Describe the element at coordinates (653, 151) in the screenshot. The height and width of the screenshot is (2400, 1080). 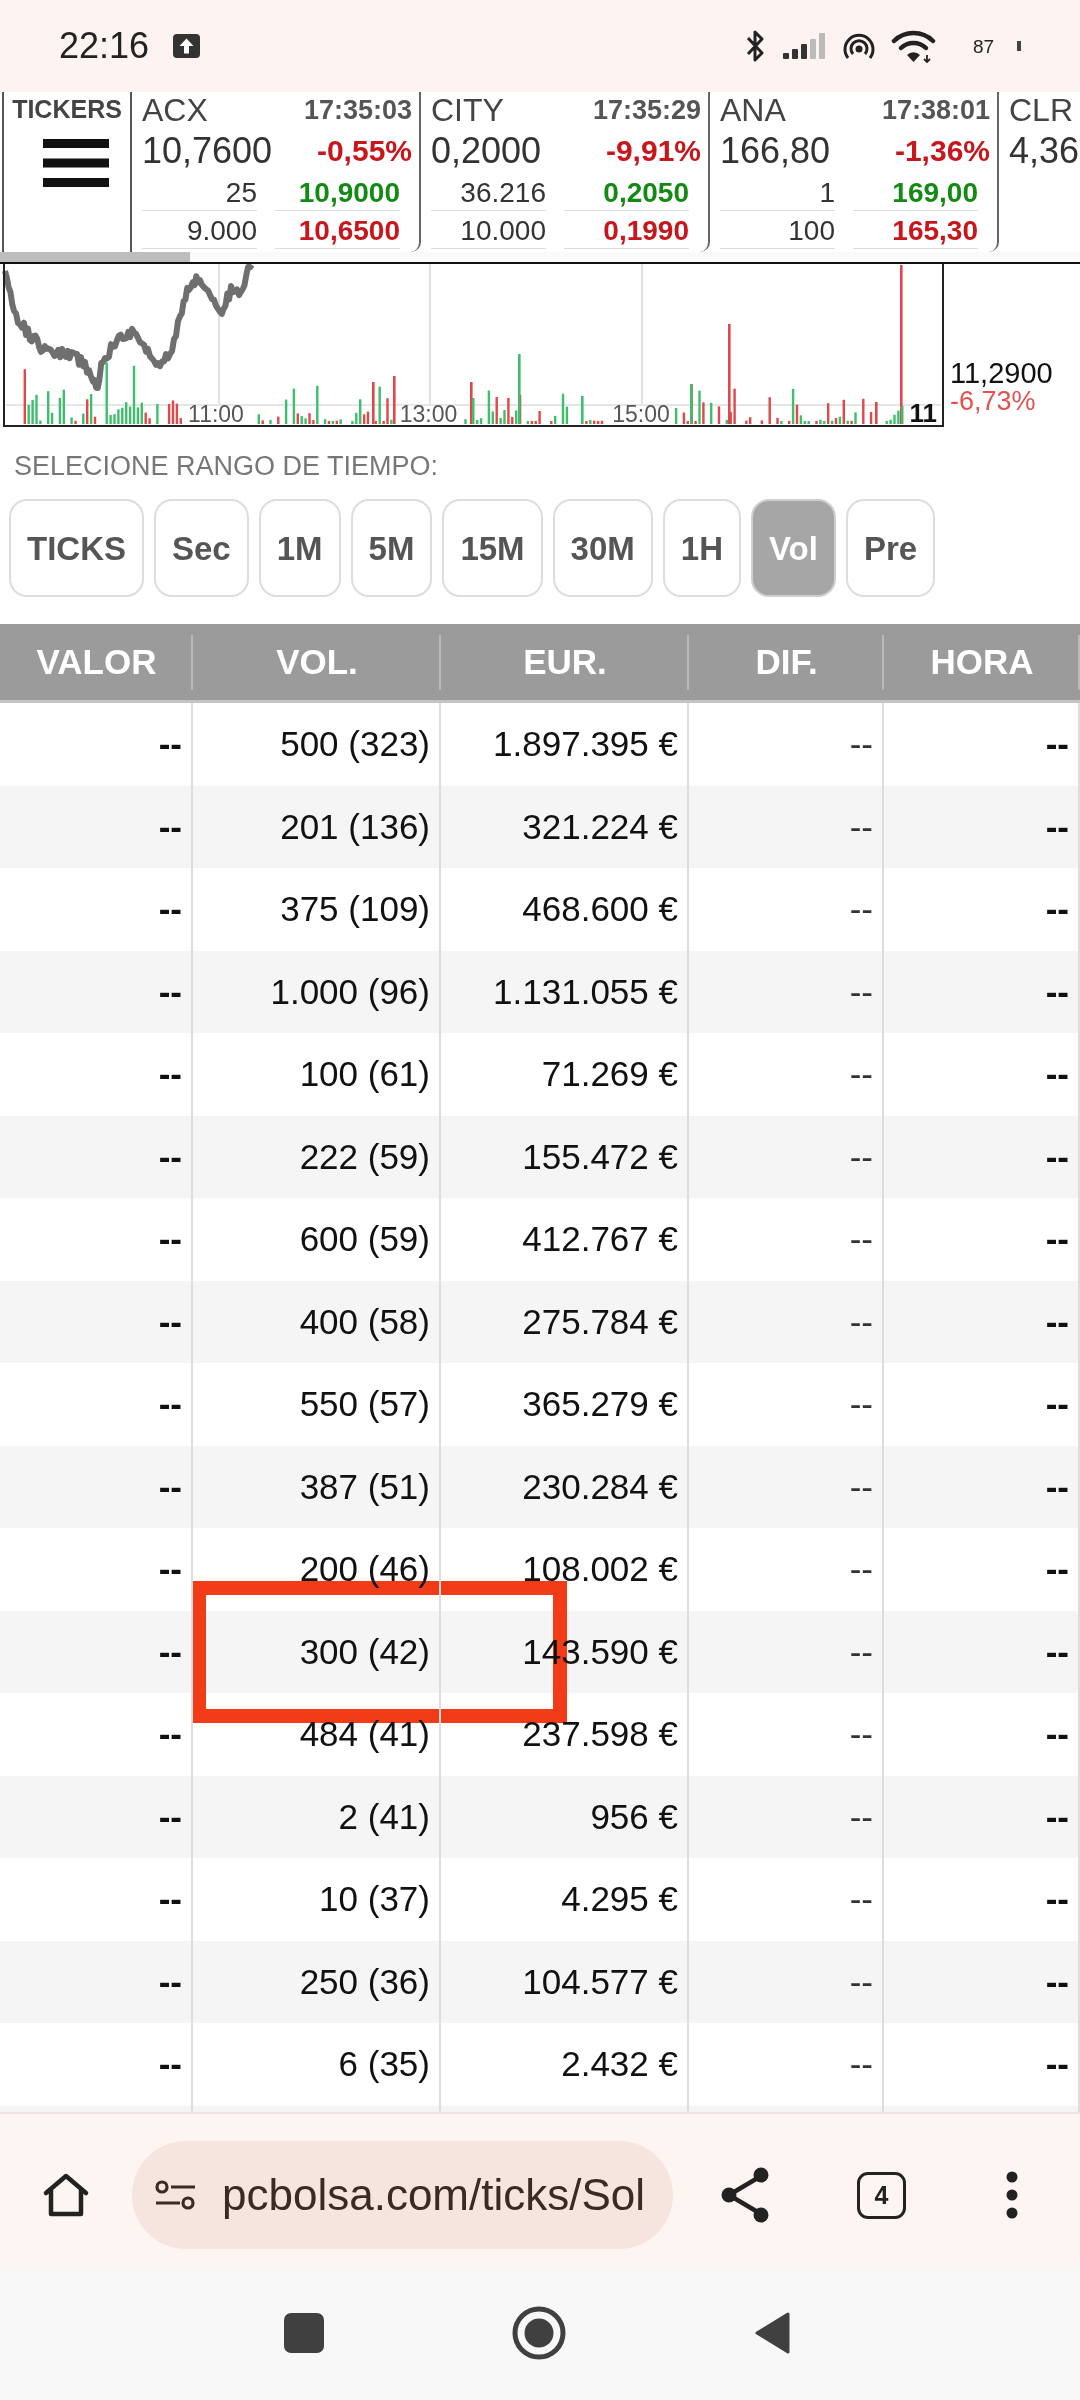
I see `price-change: -9,91%` at that location.